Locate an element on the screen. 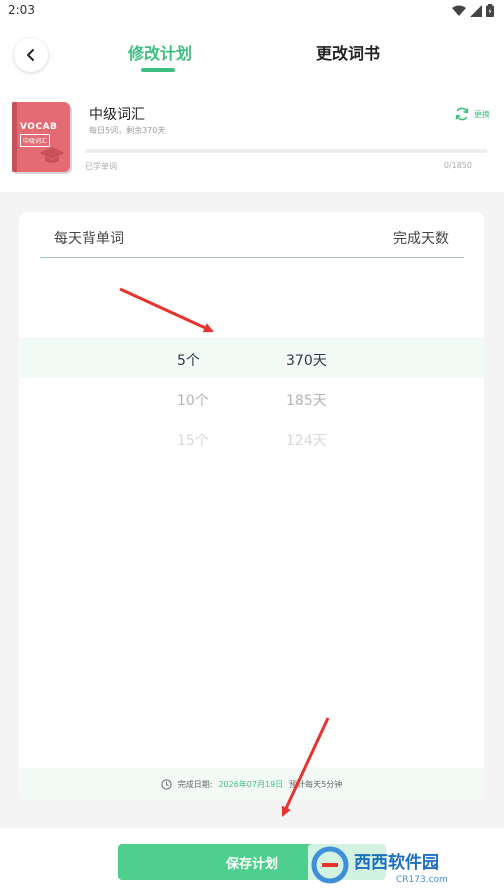 This screenshot has height=896, width=504. book-cover: VOCAB 中级词汇 is located at coordinates (41, 137).